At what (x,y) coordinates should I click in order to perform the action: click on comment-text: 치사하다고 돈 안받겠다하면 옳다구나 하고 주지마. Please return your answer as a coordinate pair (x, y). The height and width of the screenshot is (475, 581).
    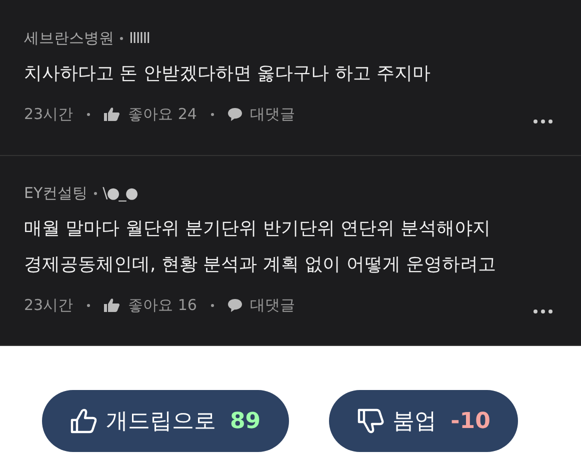
    Looking at the image, I should click on (228, 74).